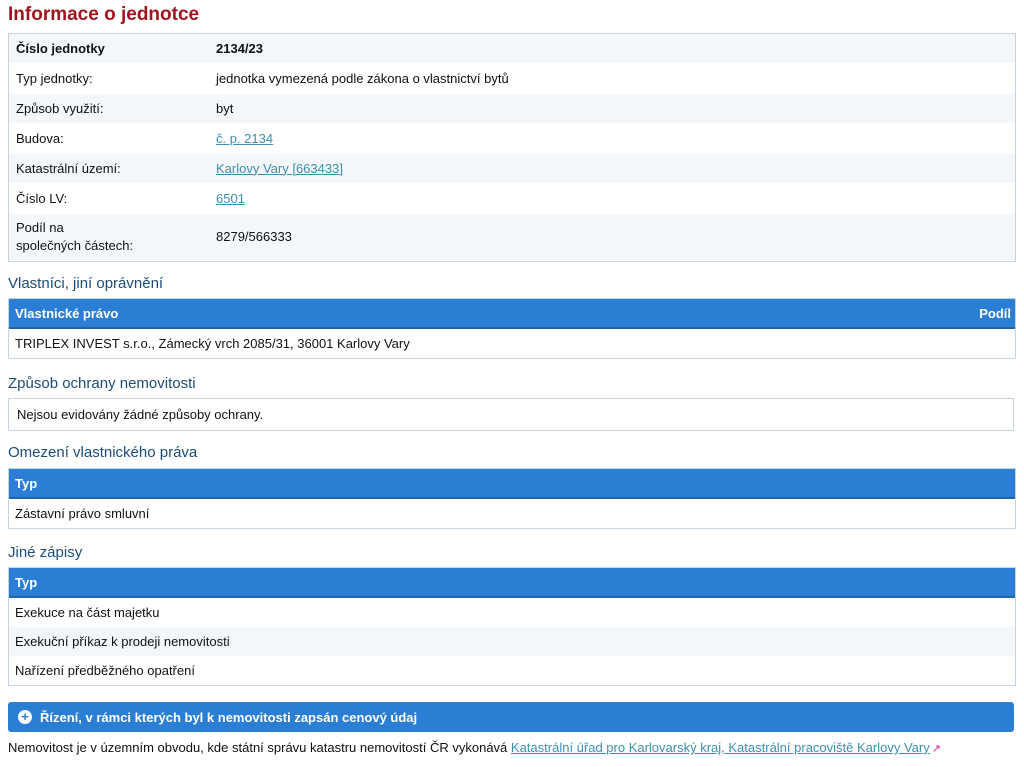  I want to click on lv-number-link: 6501, so click(230, 198).